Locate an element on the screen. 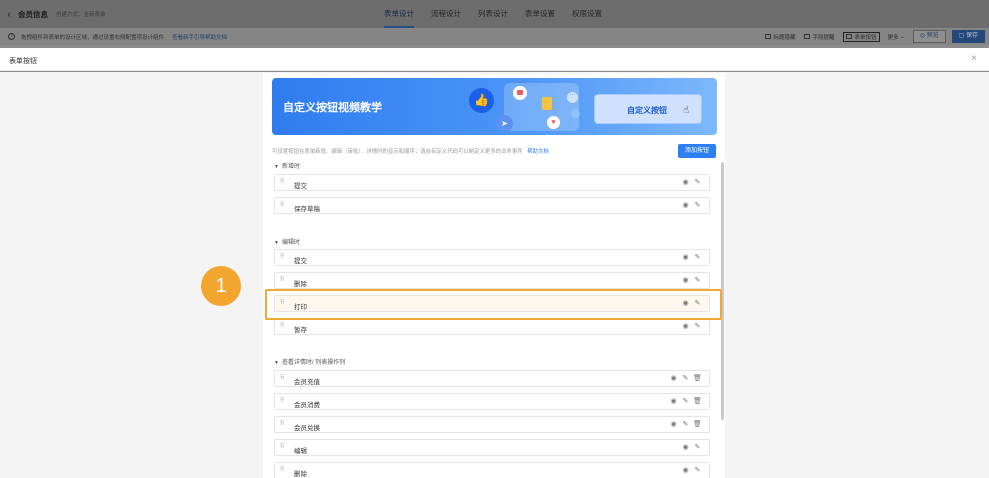  tool-more: 更多 ⌄ is located at coordinates (896, 37).